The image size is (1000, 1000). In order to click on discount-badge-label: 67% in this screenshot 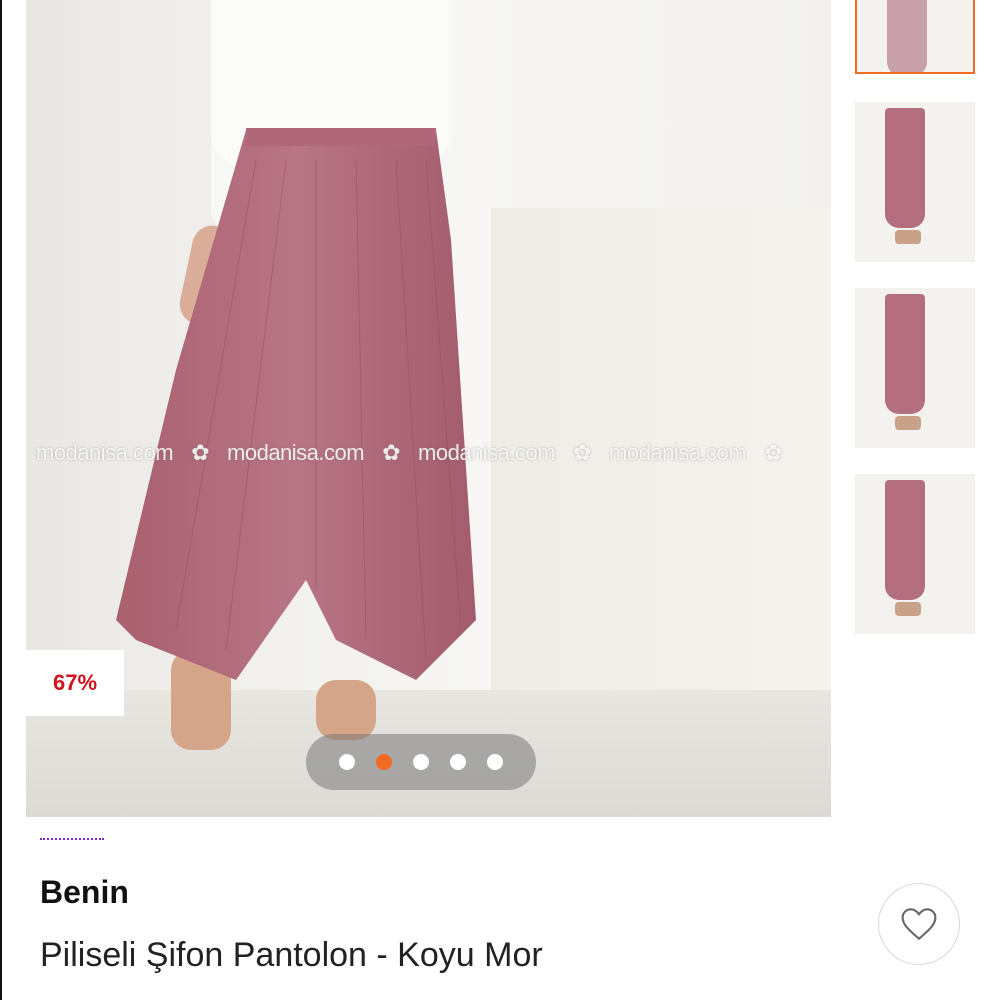, I will do `click(75, 682)`.